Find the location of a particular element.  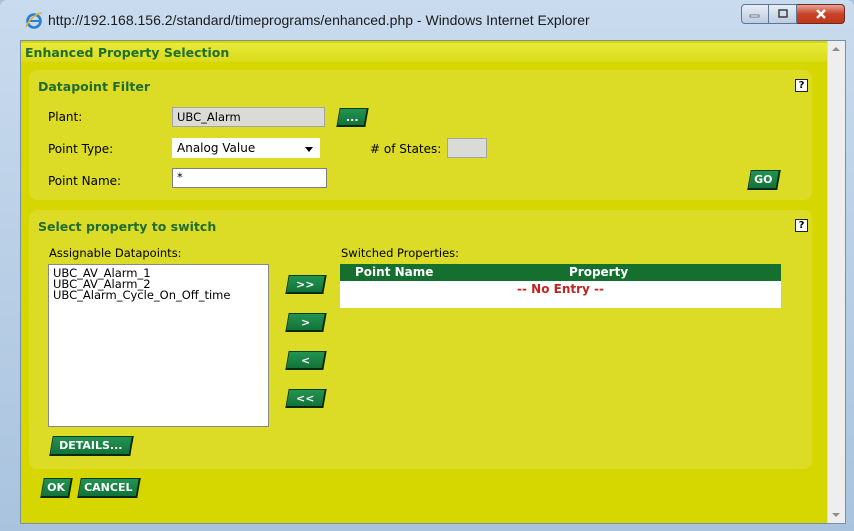

switched-properties-table: Point Name Property -- No Entry -- is located at coordinates (560, 286).